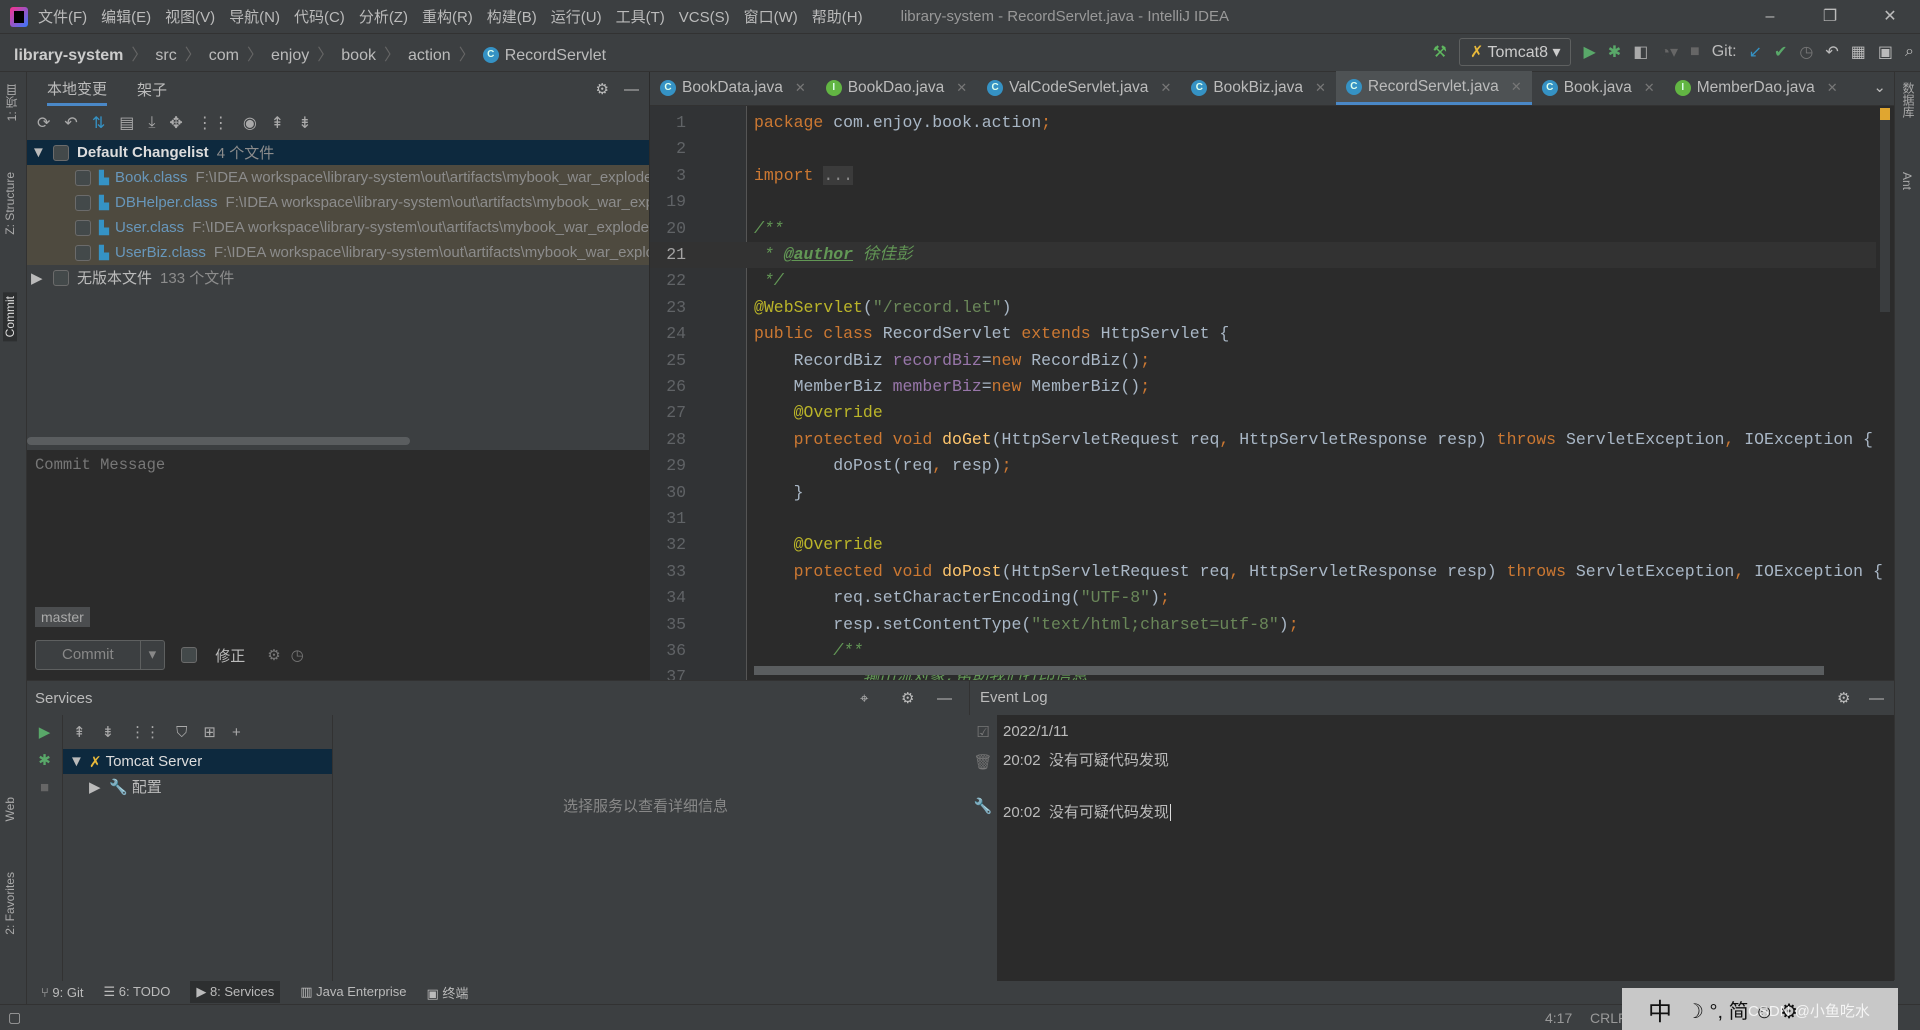  Describe the element at coordinates (250, 123) in the screenshot. I see `preview-eye-icon: ◉` at that location.